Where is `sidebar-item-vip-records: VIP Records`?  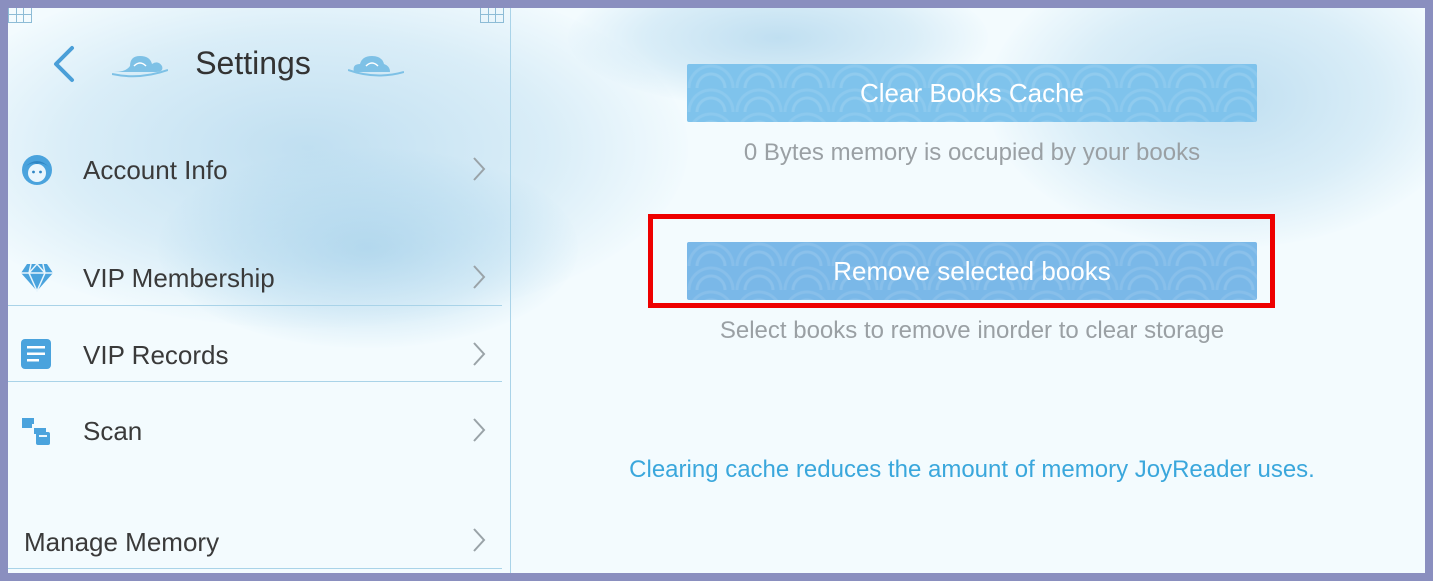
sidebar-item-vip-records: VIP Records is located at coordinates (255, 353).